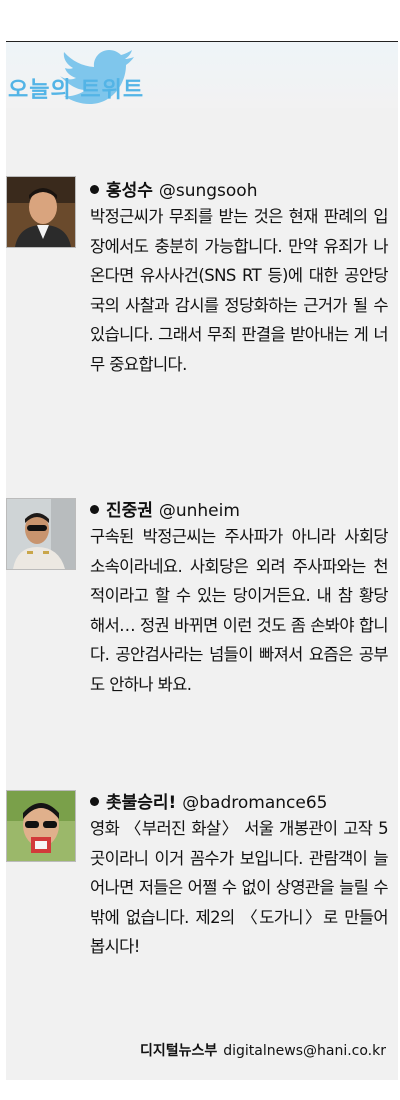 This screenshot has width=400, height=1100. I want to click on author-name: 홍성수, so click(129, 191).